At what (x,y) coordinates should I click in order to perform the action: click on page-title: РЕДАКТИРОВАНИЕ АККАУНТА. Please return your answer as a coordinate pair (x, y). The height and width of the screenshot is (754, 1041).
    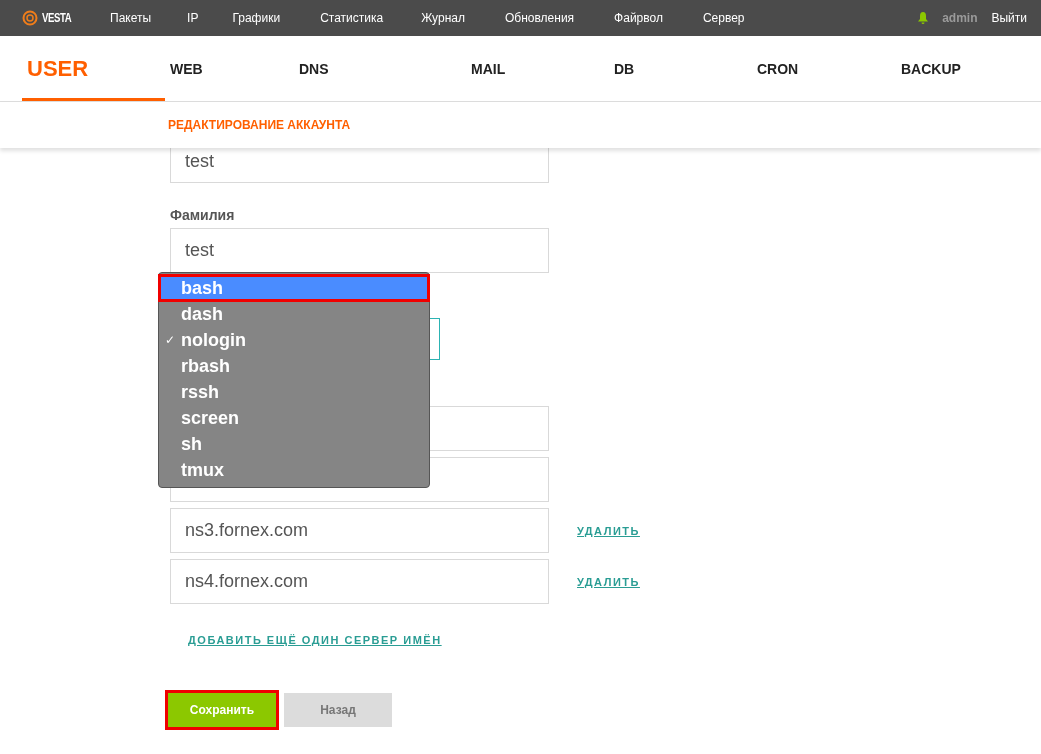
    Looking at the image, I should click on (520, 125).